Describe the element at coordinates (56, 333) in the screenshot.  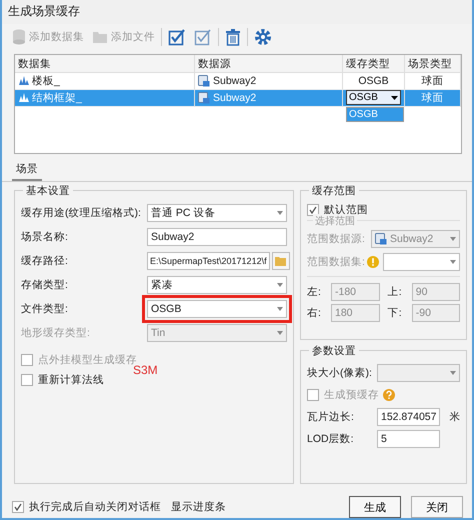
I see `field-label: 地形缓存类型:` at that location.